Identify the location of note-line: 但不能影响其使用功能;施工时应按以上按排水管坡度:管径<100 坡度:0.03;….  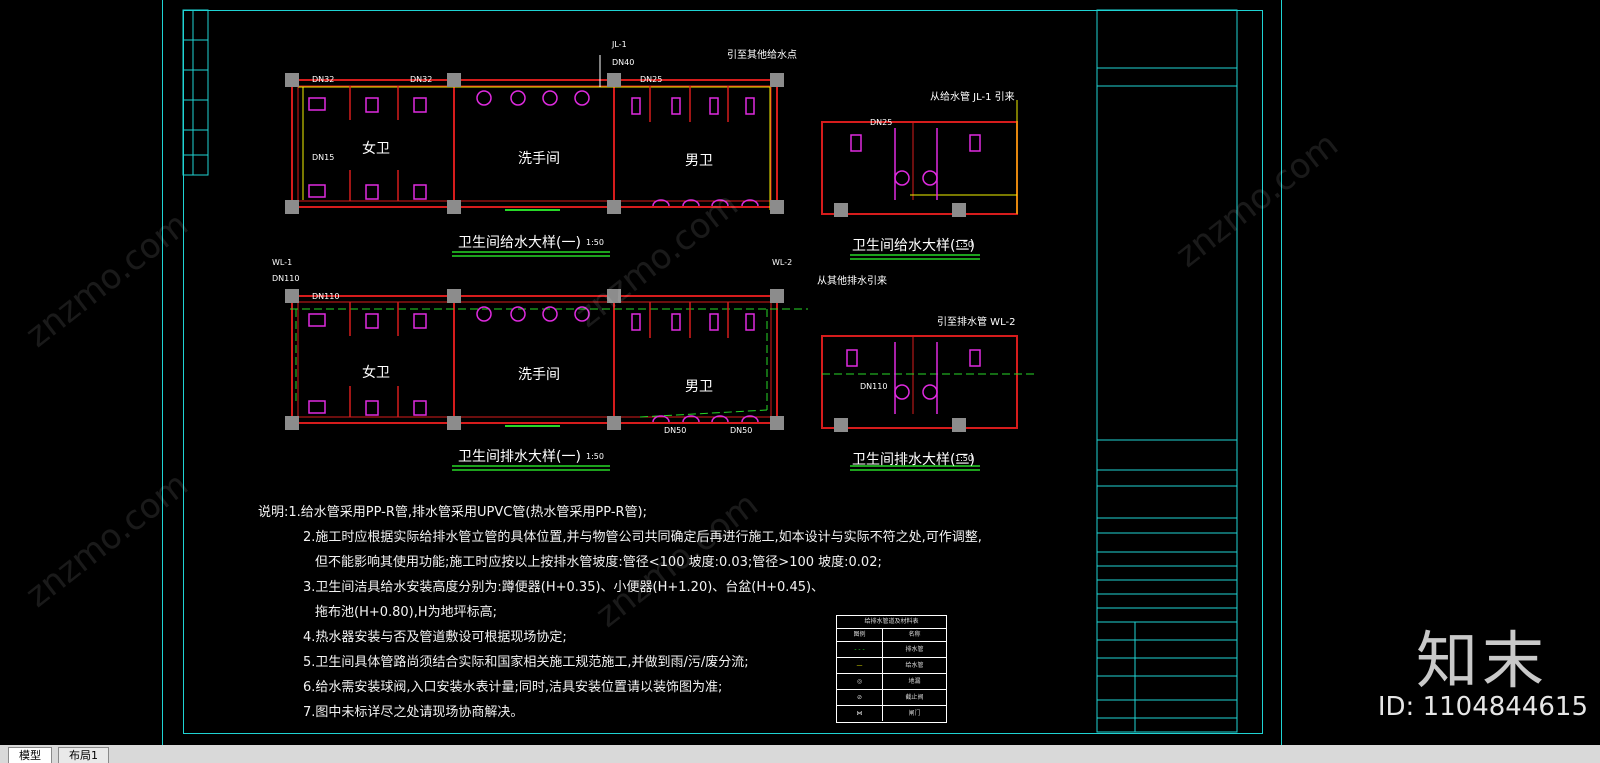
(598, 562).